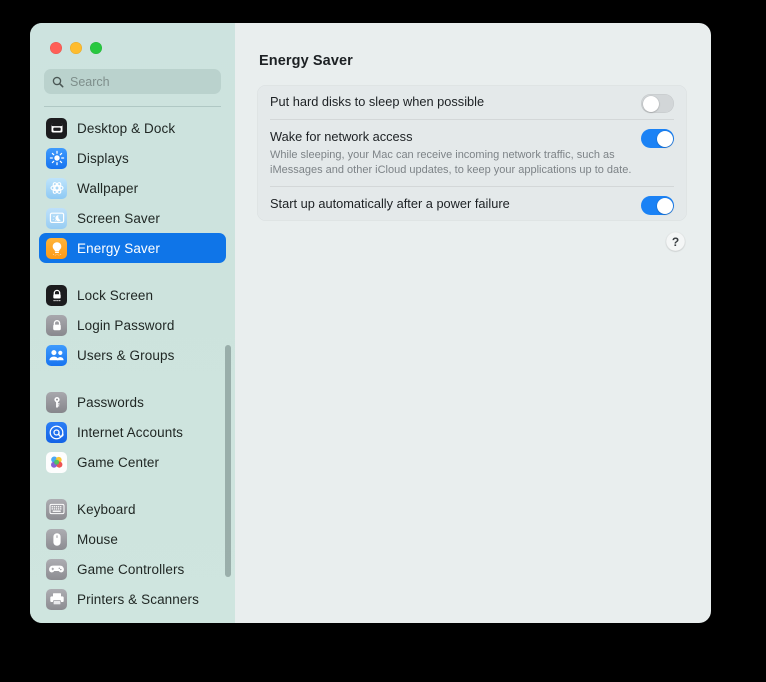 This screenshot has width=766, height=682. I want to click on sidebar-scrollbar, so click(228, 461).